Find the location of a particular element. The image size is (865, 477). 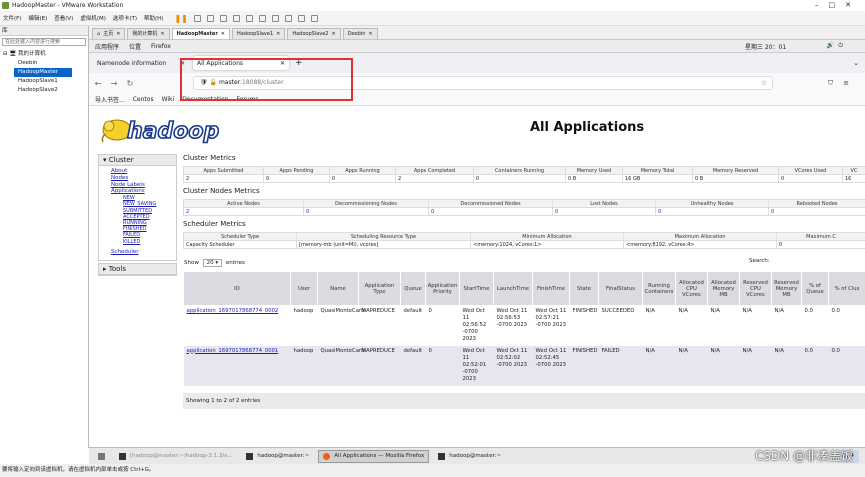

taskbar-item-terminal-3: hadoop@master:~ is located at coordinates (469, 456).